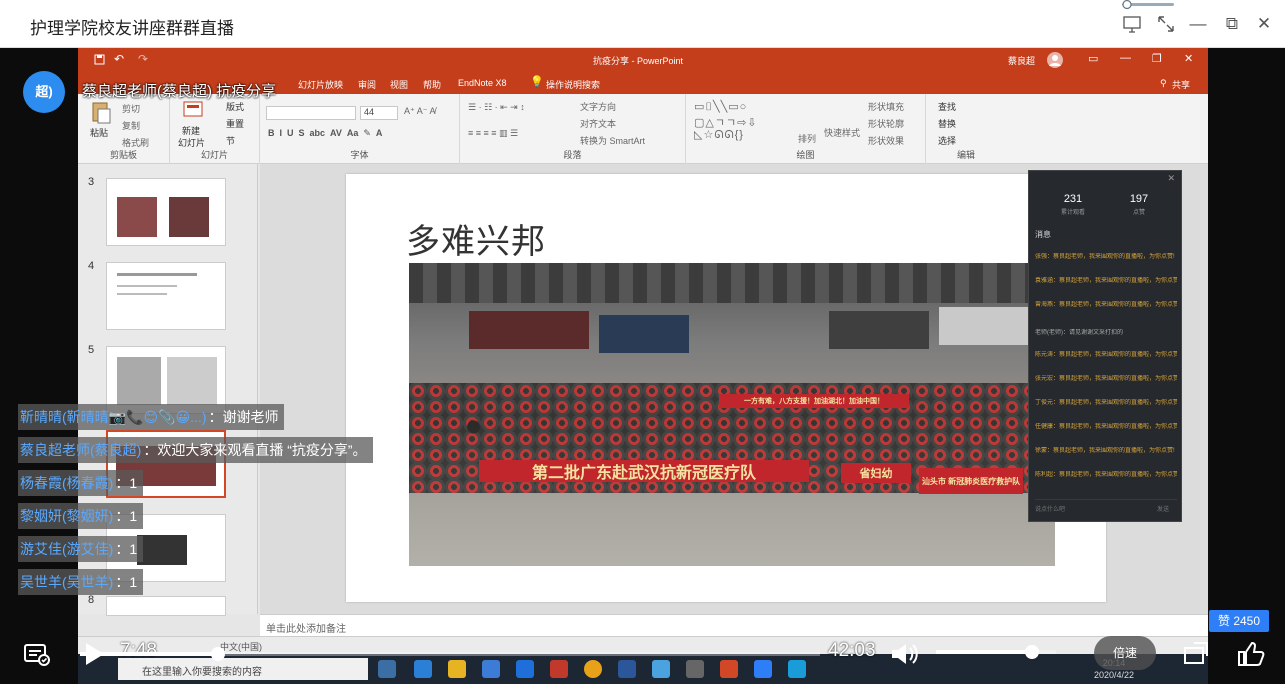  Describe the element at coordinates (1171, 178) in the screenshot. I see `panel-close-icon: ✕` at that location.